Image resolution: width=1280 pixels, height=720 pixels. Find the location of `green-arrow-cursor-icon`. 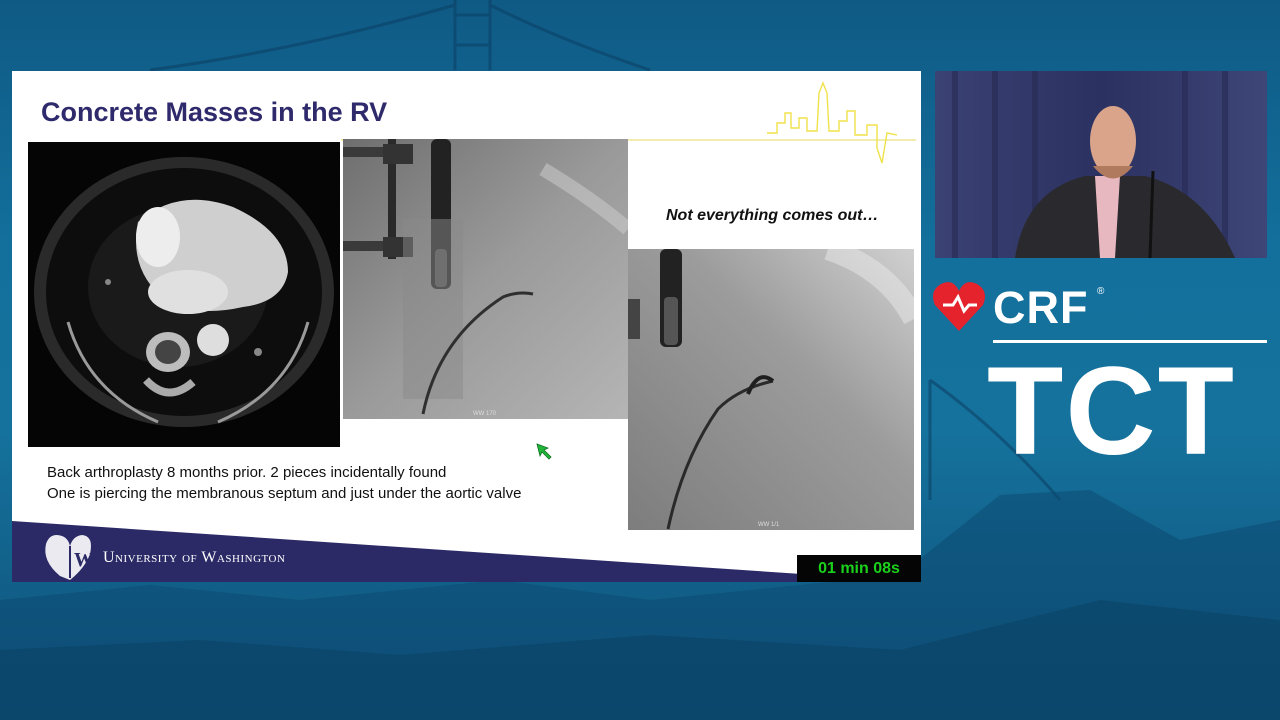

green-arrow-cursor-icon is located at coordinates (544, 451).